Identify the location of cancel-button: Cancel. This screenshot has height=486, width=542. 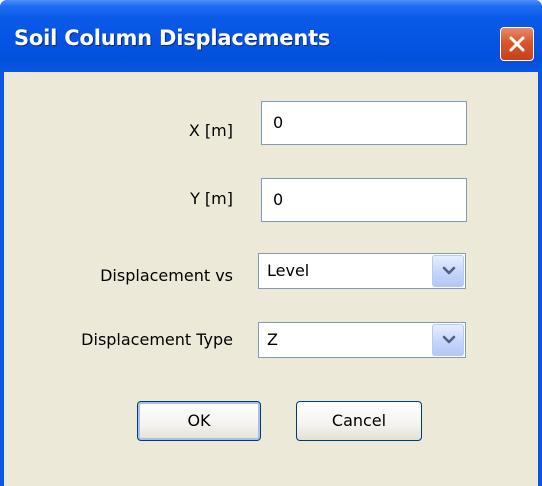
(359, 421).